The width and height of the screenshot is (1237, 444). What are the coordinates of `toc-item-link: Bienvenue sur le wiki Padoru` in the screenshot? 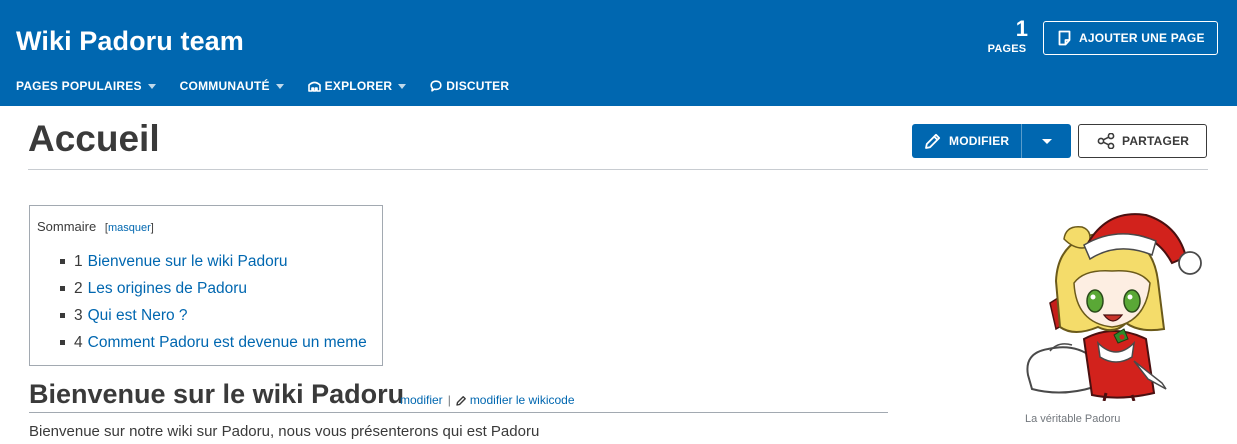 It's located at (188, 262).